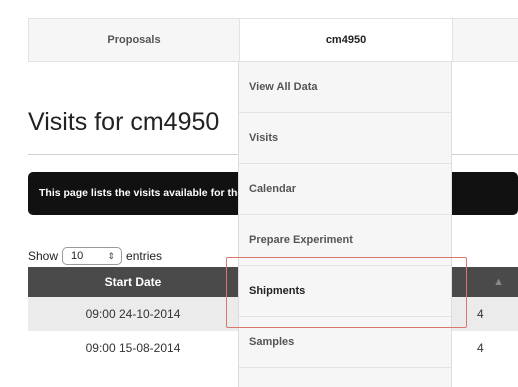 This screenshot has width=518, height=387. What do you see at coordinates (498, 282) in the screenshot?
I see `sort-icon: ▲` at bounding box center [498, 282].